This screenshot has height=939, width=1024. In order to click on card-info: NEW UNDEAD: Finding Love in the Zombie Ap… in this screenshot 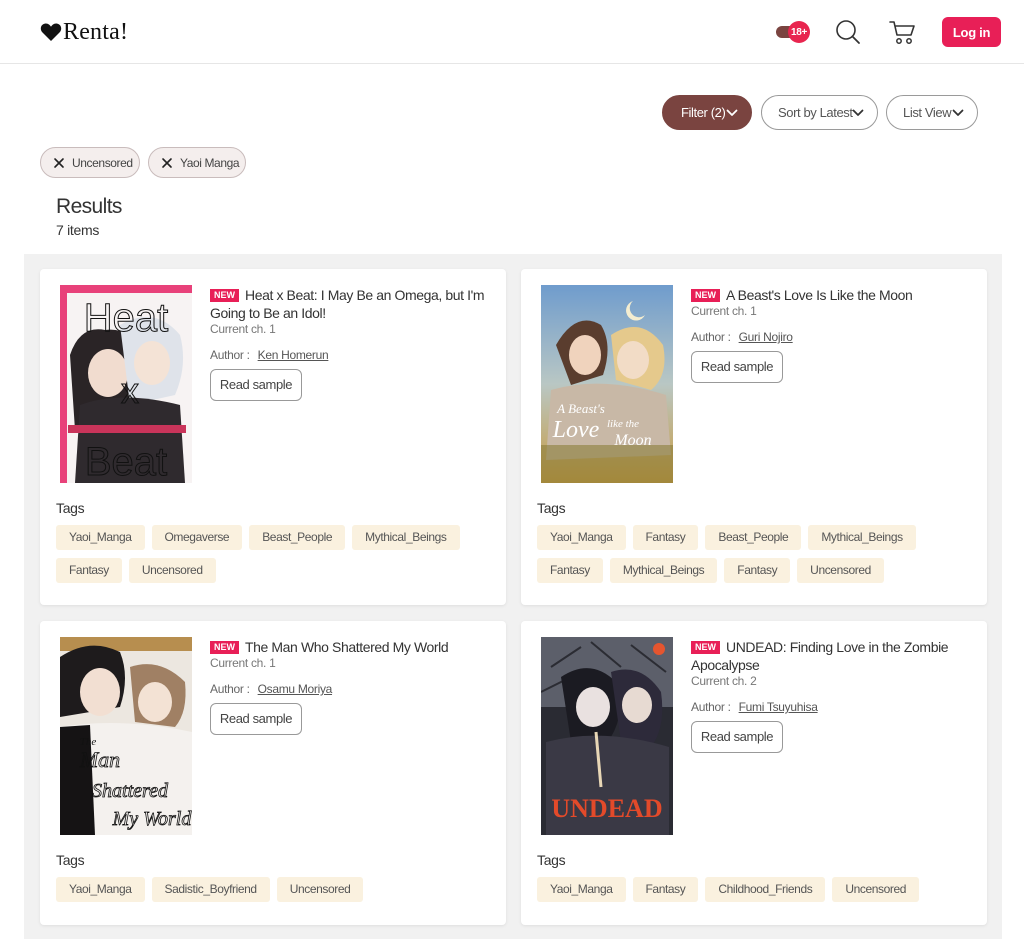, I will do `click(831, 695)`.